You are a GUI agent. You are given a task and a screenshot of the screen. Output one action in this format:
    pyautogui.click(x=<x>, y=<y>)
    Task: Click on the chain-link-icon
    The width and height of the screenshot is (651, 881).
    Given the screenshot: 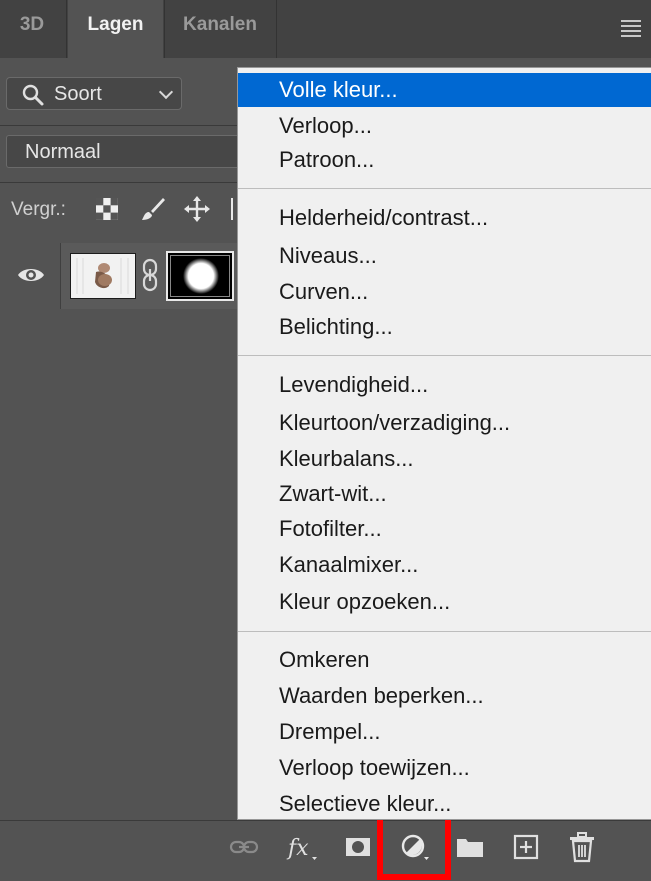 What is the action you would take?
    pyautogui.click(x=150, y=275)
    